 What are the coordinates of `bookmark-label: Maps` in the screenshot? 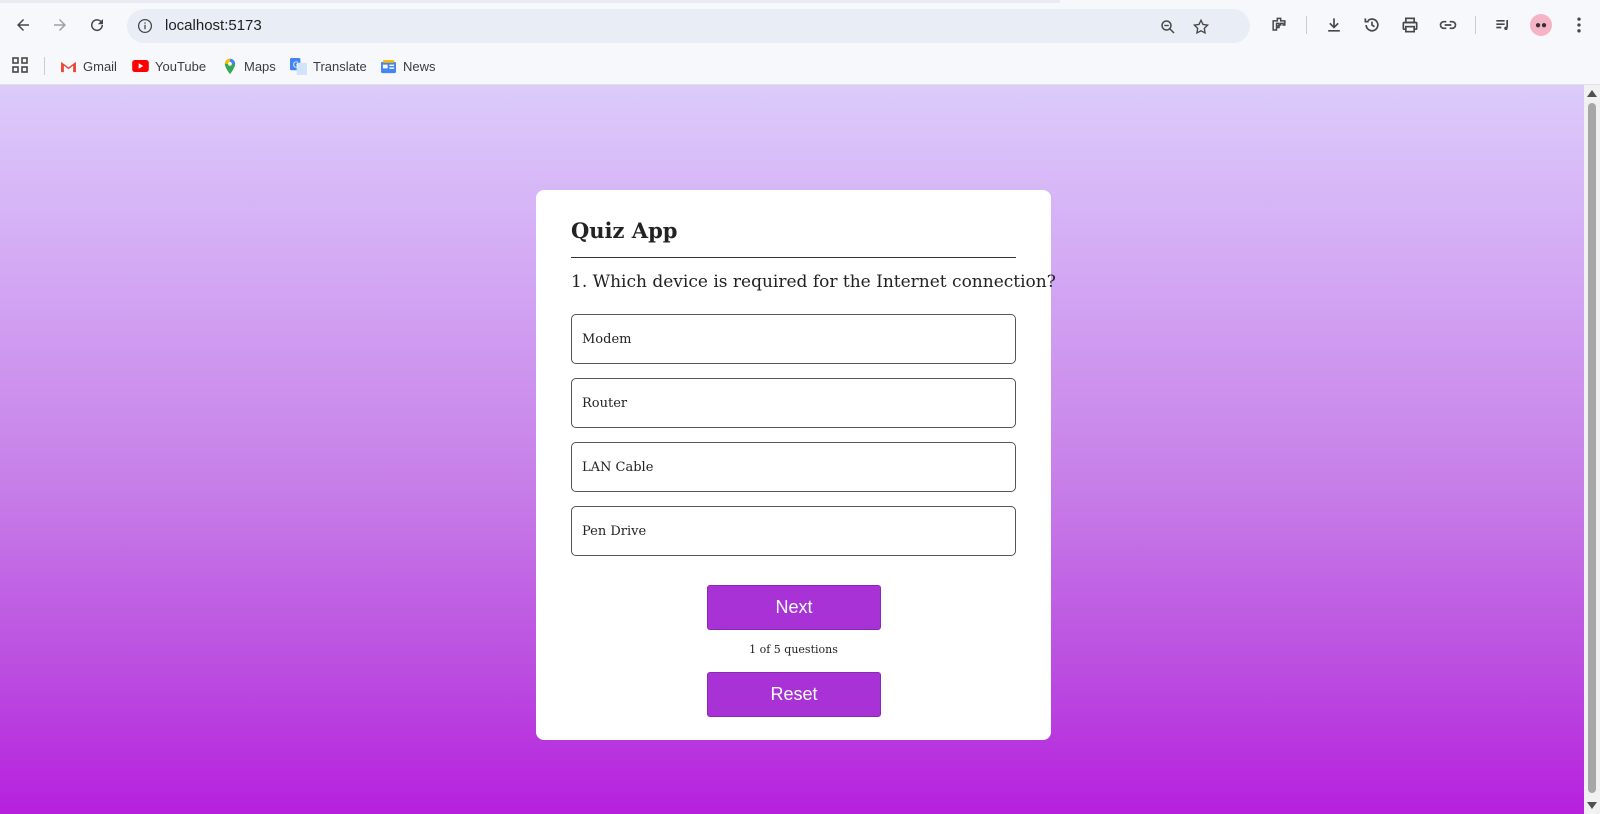 It's located at (260, 66).